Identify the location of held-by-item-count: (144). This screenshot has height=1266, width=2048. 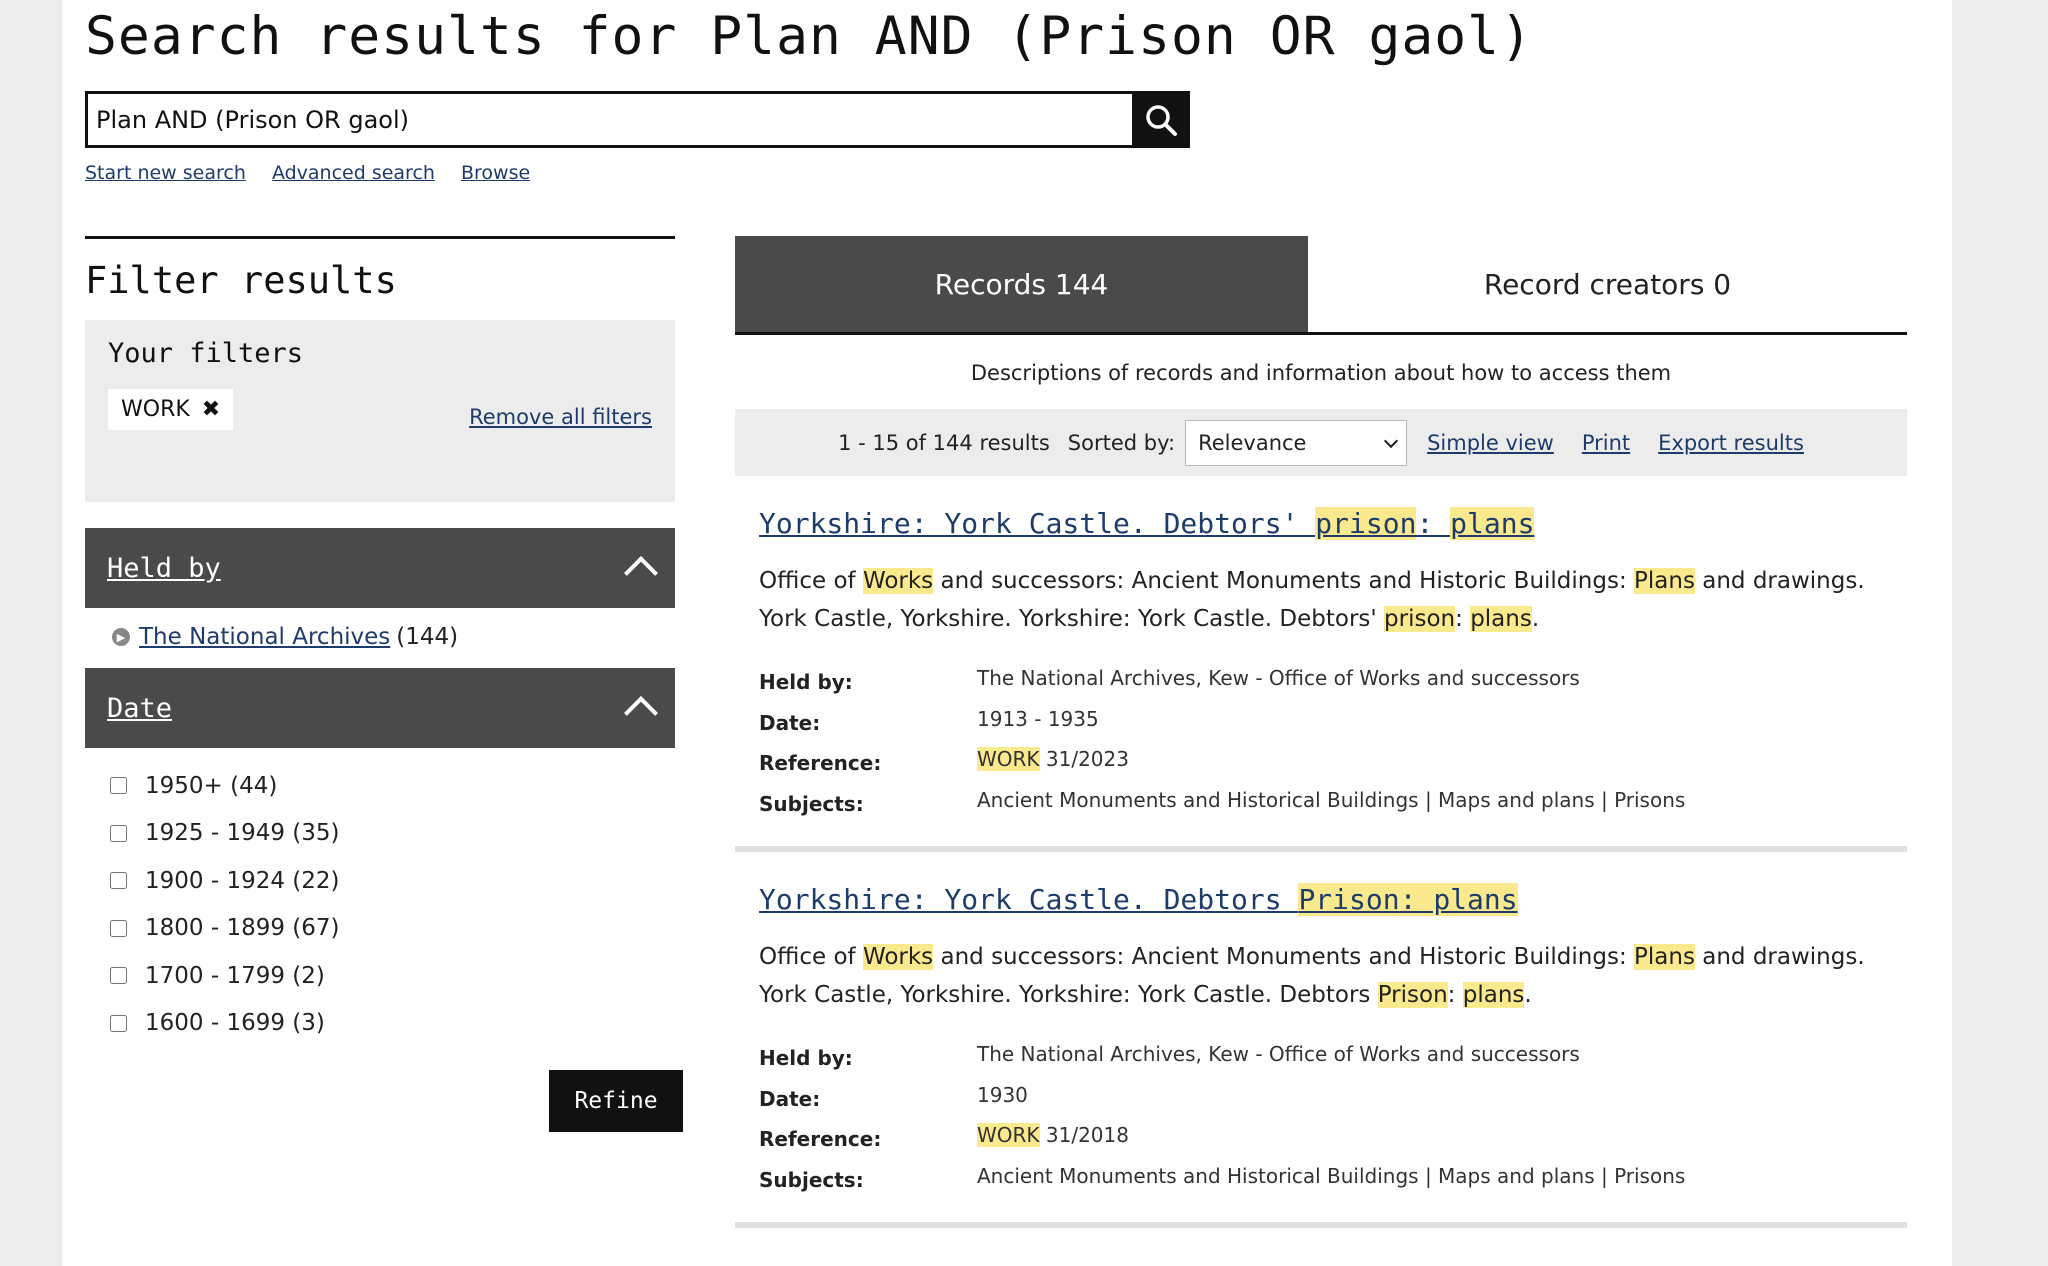
(427, 637).